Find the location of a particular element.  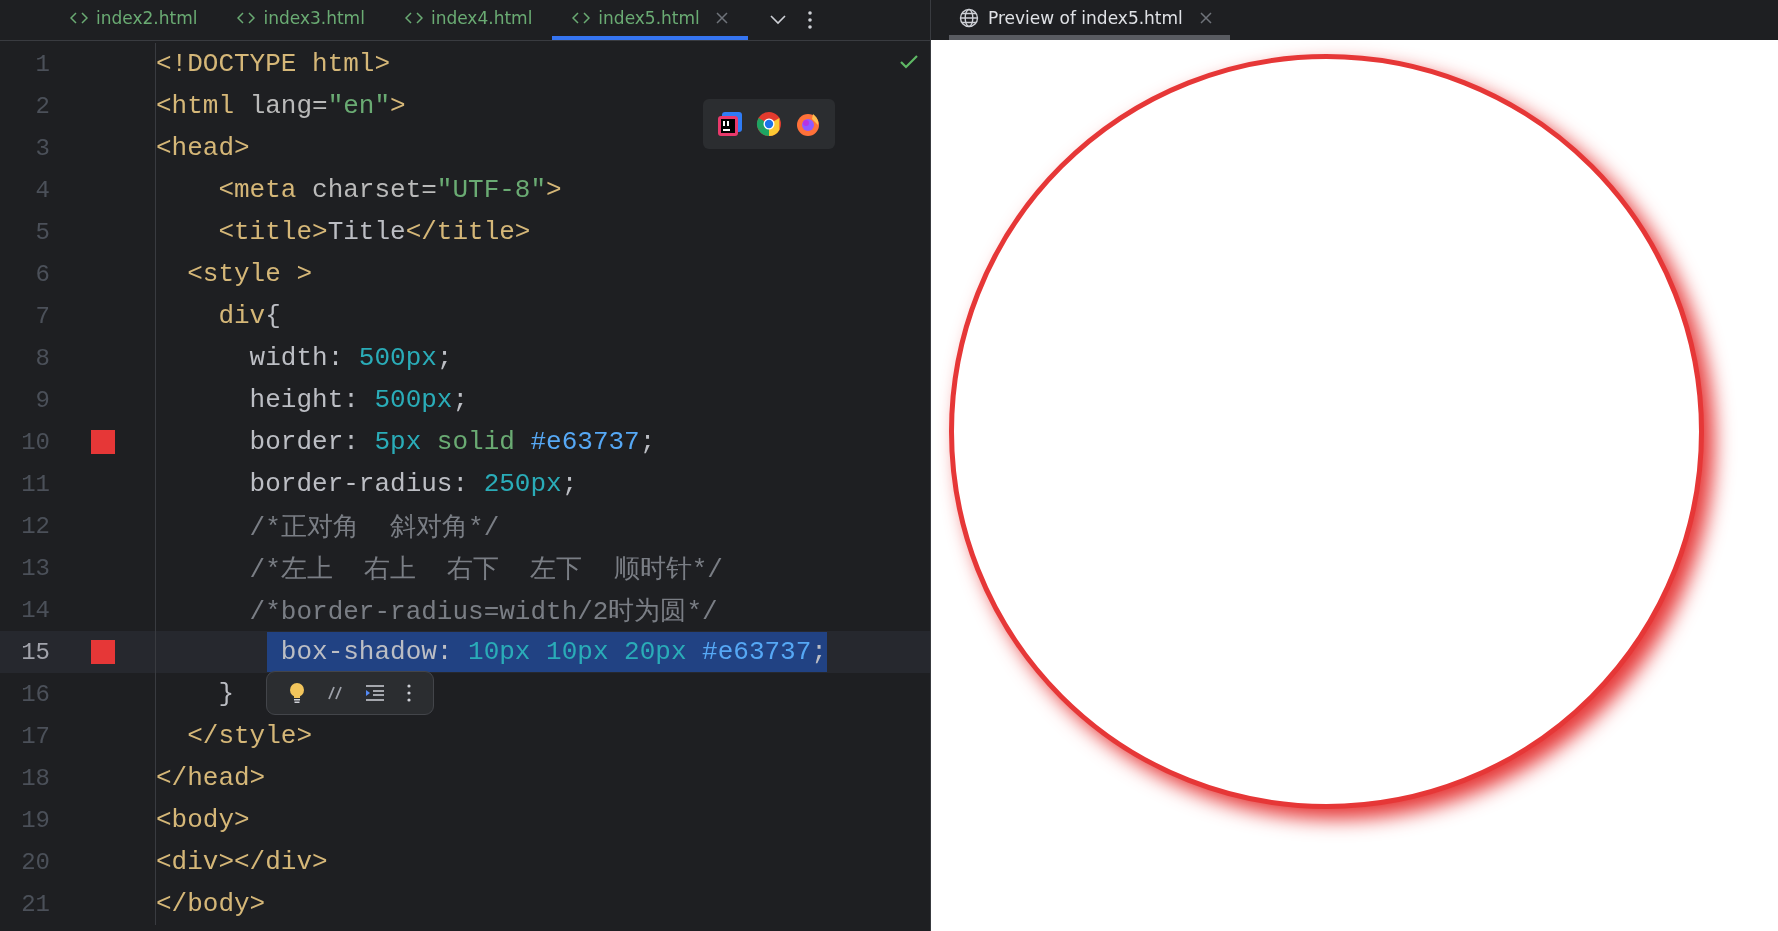

firefox-icon is located at coordinates (808, 124).